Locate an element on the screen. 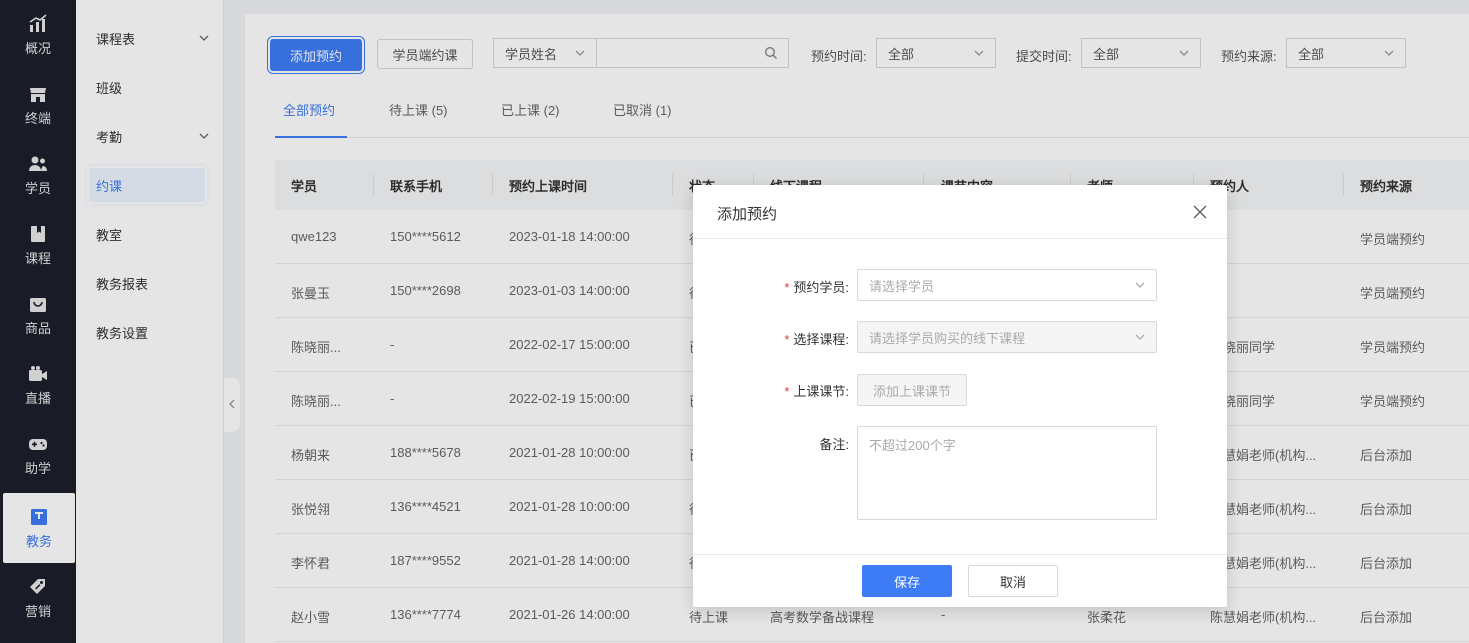 The width and height of the screenshot is (1469, 643). dialog-footer: 保存 取消 is located at coordinates (960, 580).